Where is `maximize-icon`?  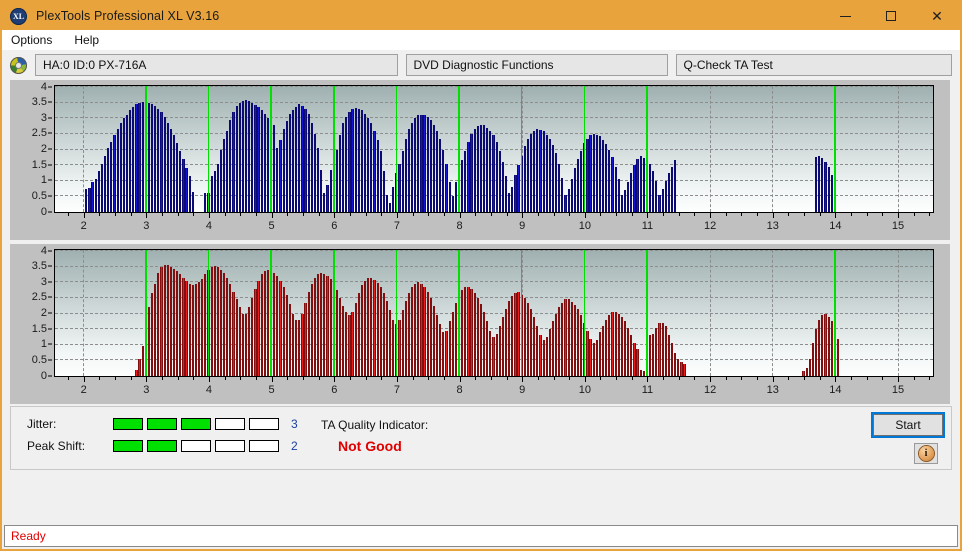
maximize-icon is located at coordinates (891, 16).